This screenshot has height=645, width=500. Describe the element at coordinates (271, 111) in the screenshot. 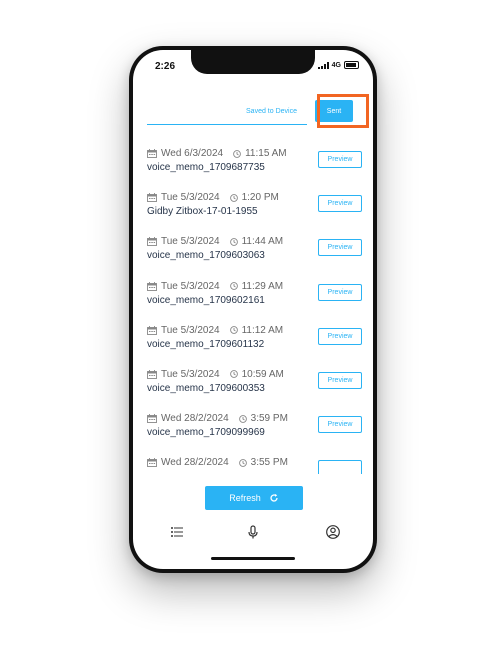

I see `tab-saved-to-device: Saved to Device` at that location.